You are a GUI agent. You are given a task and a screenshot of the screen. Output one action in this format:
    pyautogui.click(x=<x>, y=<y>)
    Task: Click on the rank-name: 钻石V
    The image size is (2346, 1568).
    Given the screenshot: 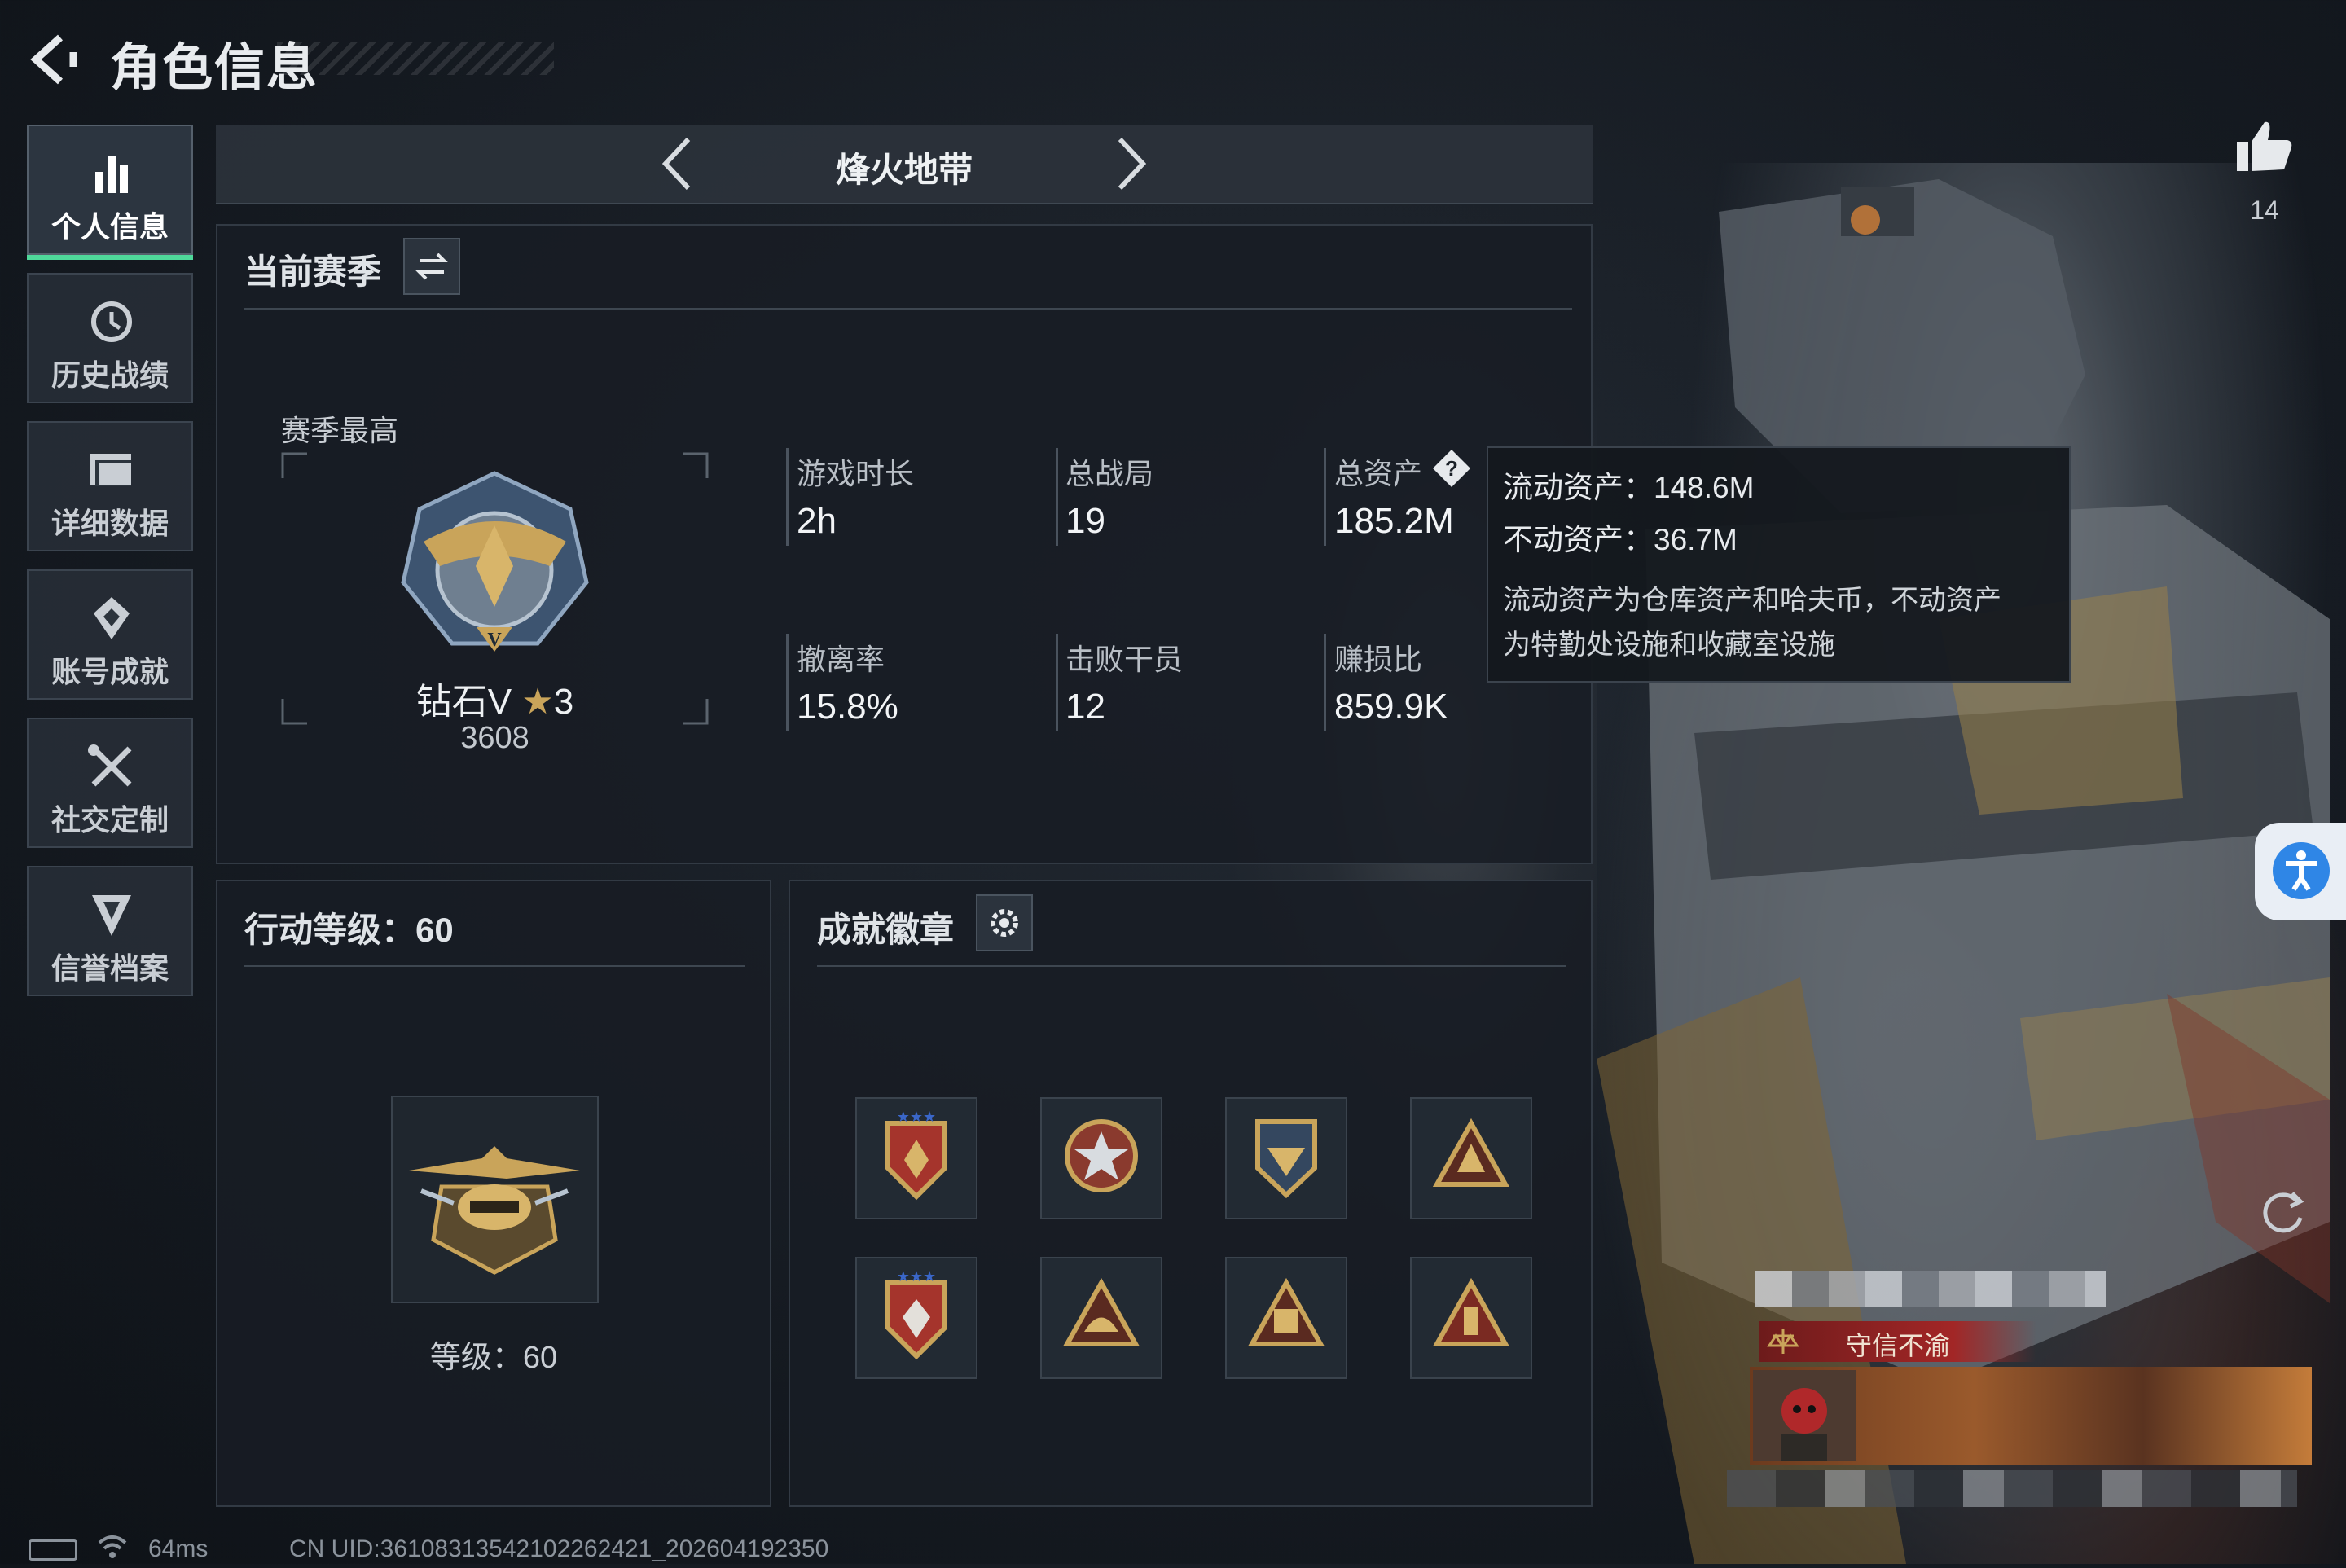 What is the action you would take?
    pyautogui.click(x=463, y=702)
    